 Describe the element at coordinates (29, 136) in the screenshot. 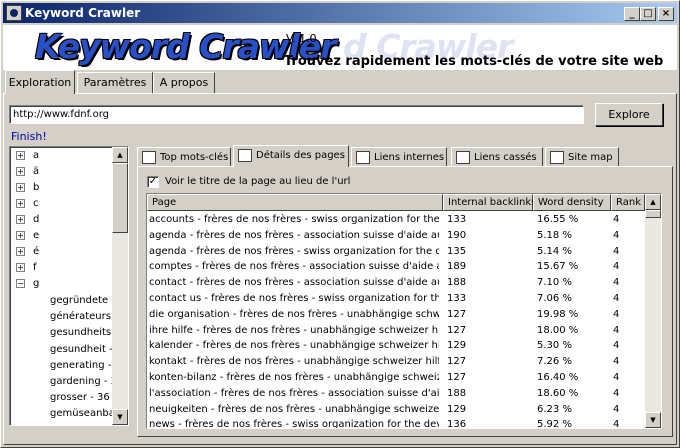

I see `status-text: Finish!` at that location.